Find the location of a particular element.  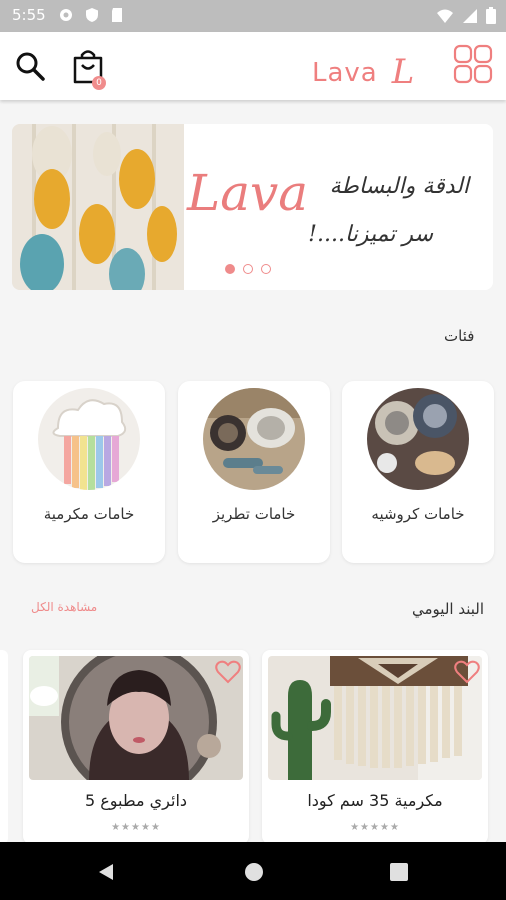

product-name: مكرمية 35 سم كودا is located at coordinates (375, 800).